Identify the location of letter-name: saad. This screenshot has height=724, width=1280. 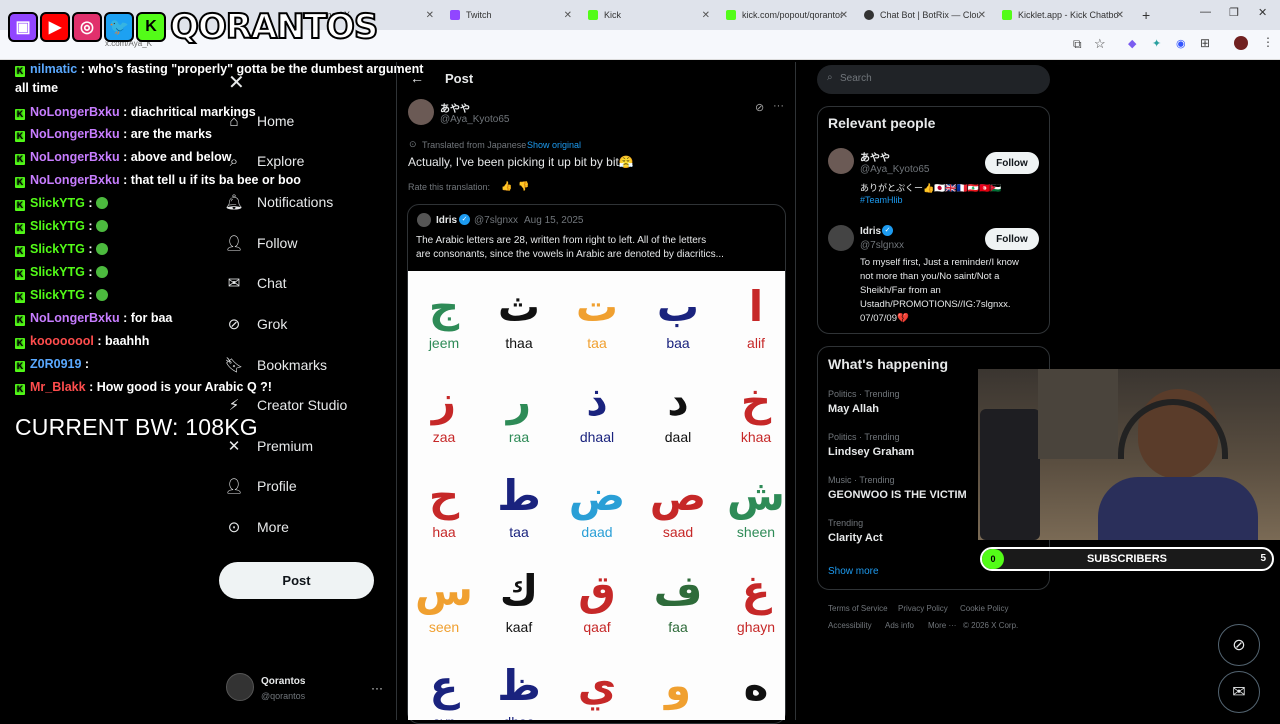
(678, 532).